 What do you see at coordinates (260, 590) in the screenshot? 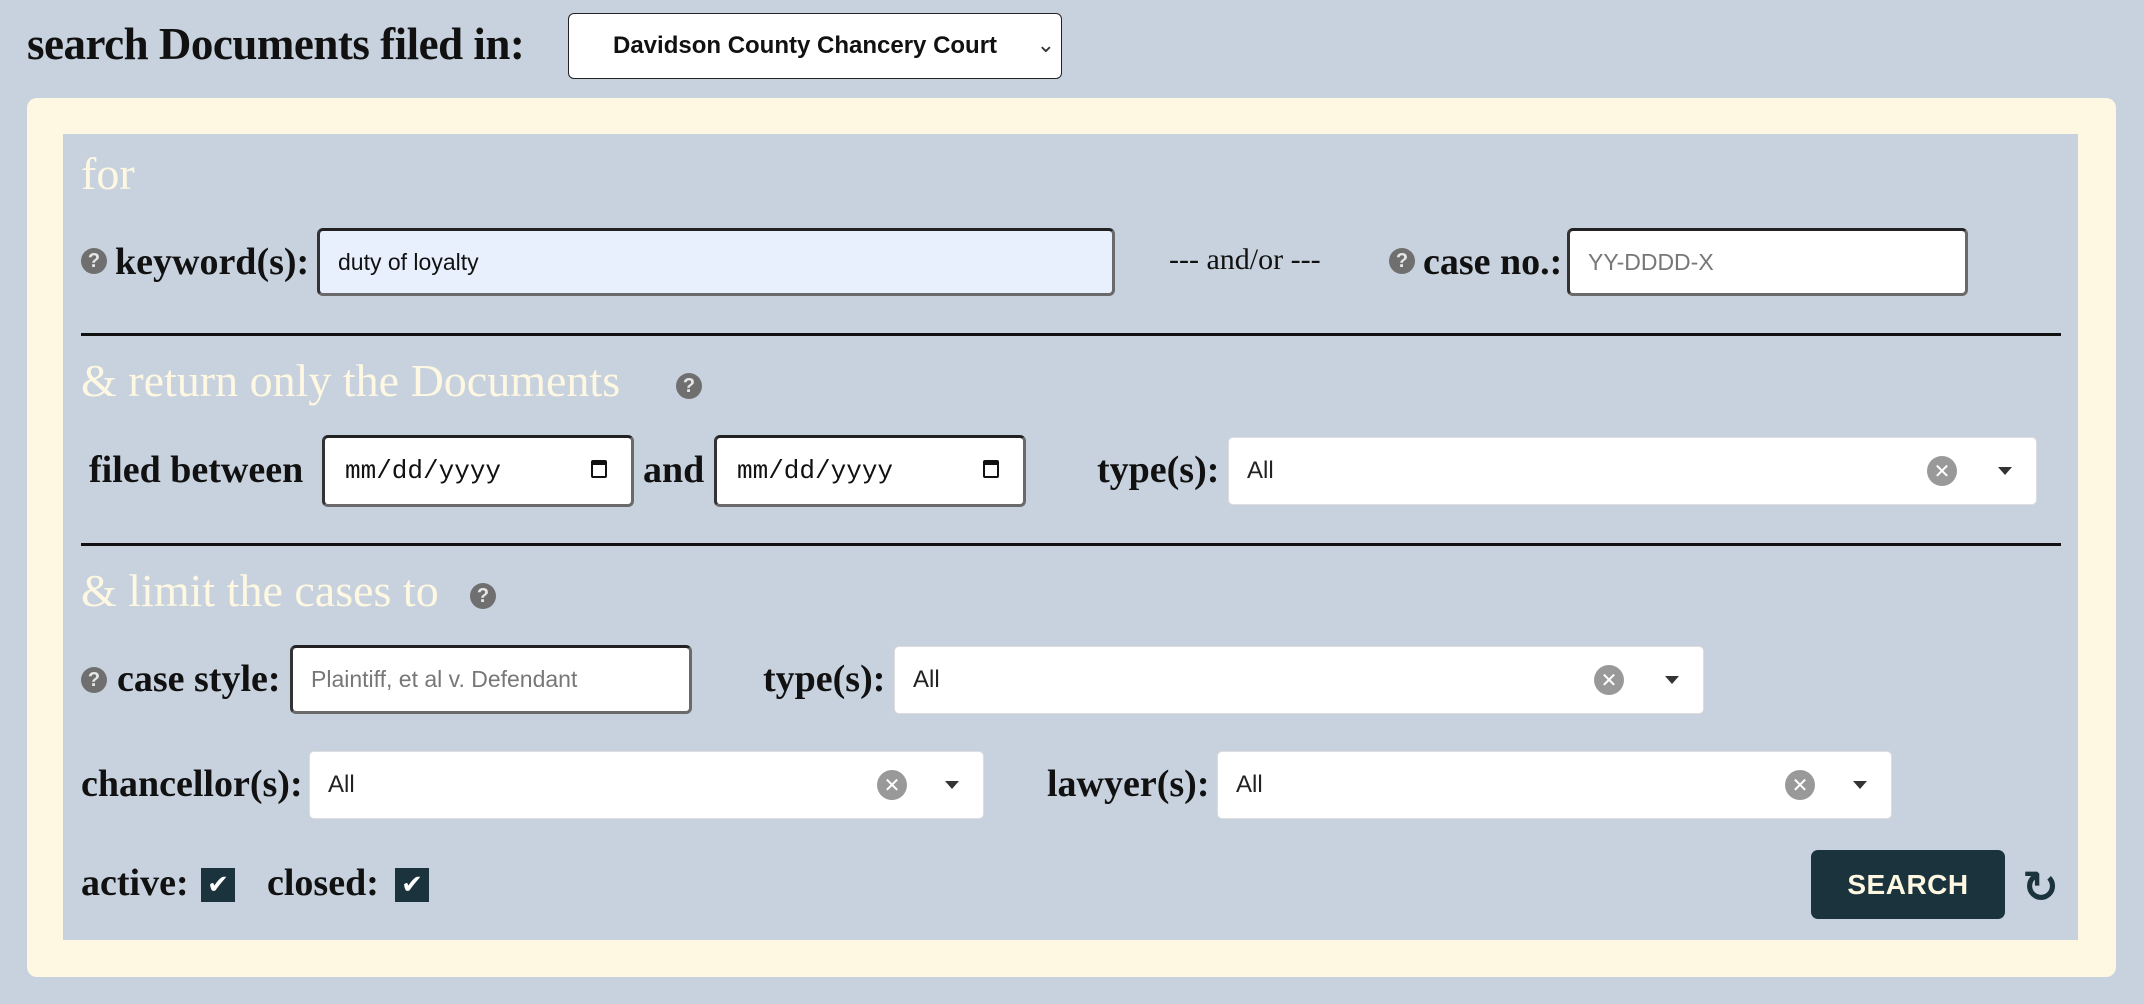
I see `section-heading-cases: & limit the cases to` at bounding box center [260, 590].